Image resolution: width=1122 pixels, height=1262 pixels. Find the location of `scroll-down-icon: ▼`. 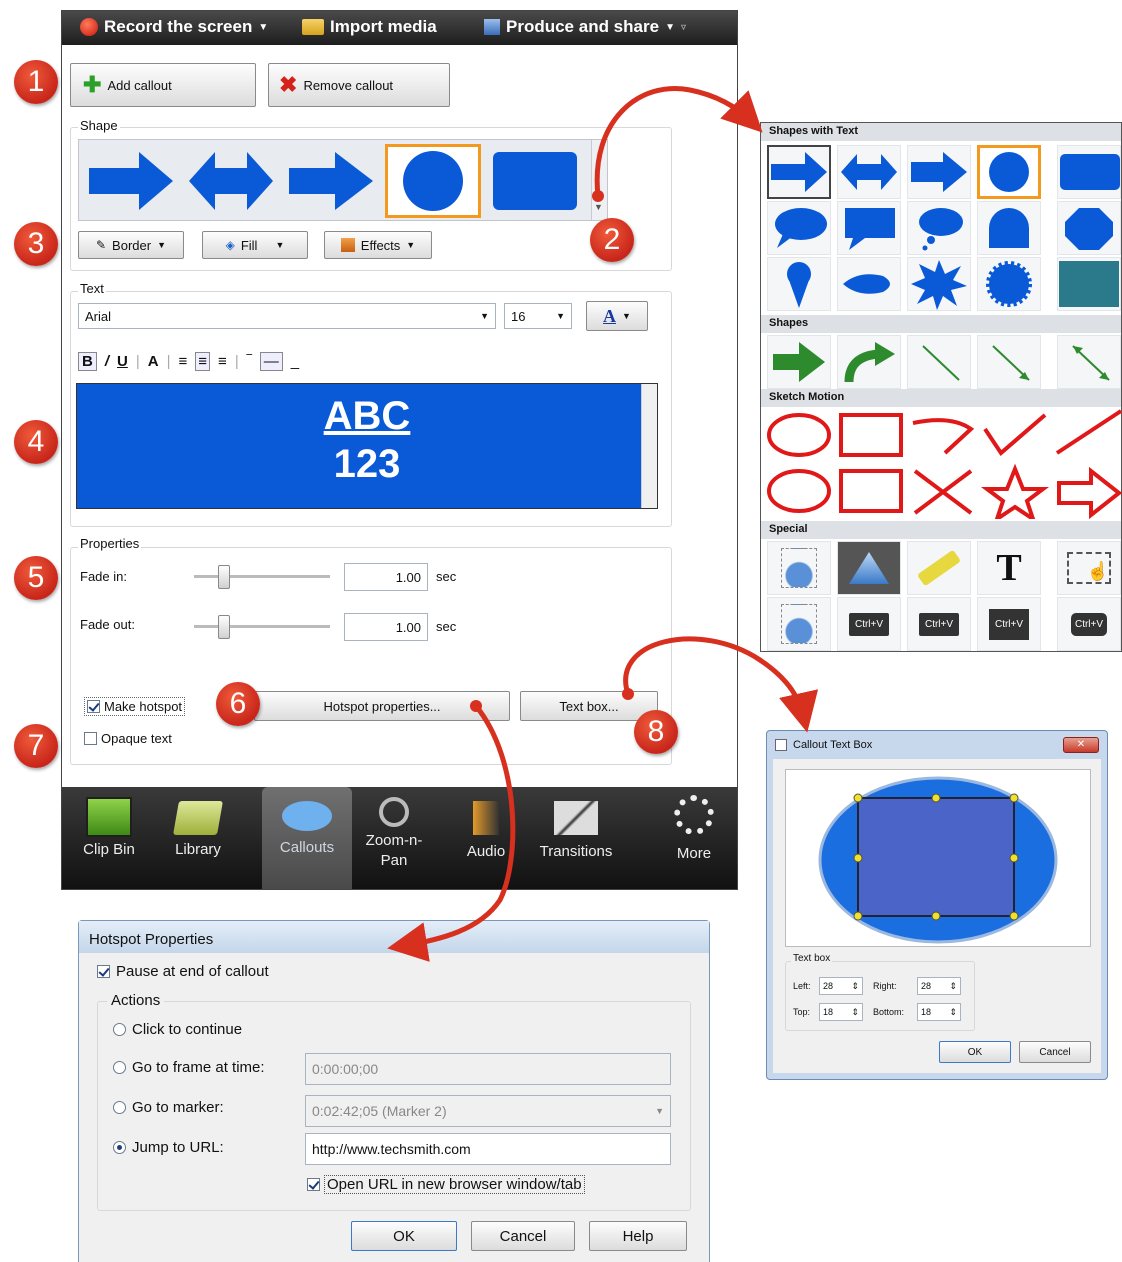

scroll-down-icon: ▼ is located at coordinates (598, 207).